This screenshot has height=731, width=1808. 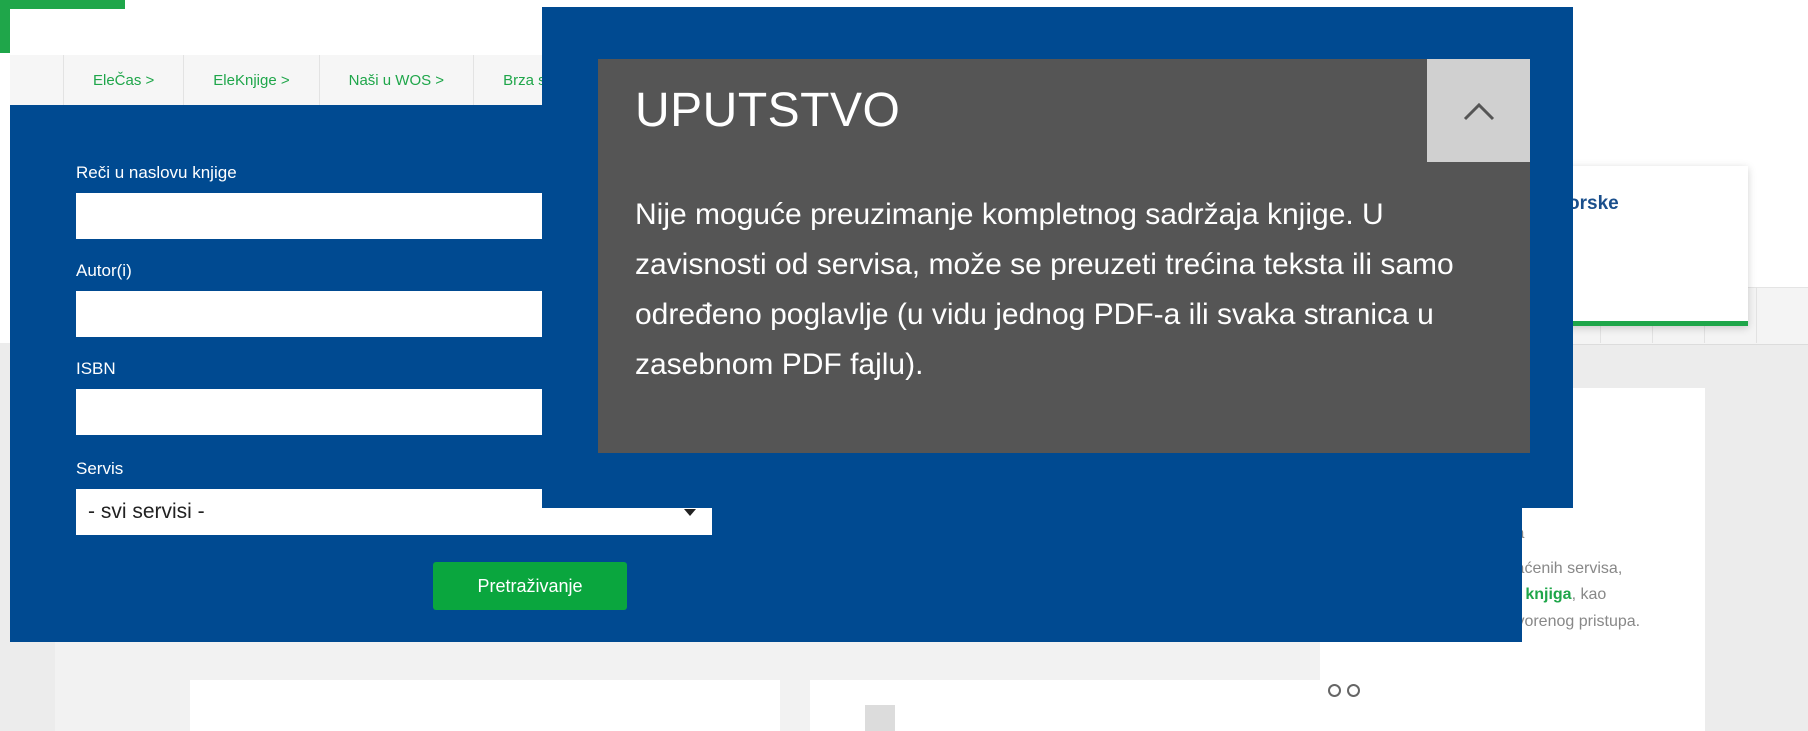 What do you see at coordinates (146, 511) in the screenshot?
I see `service-select-value: - svi servisi -` at bounding box center [146, 511].